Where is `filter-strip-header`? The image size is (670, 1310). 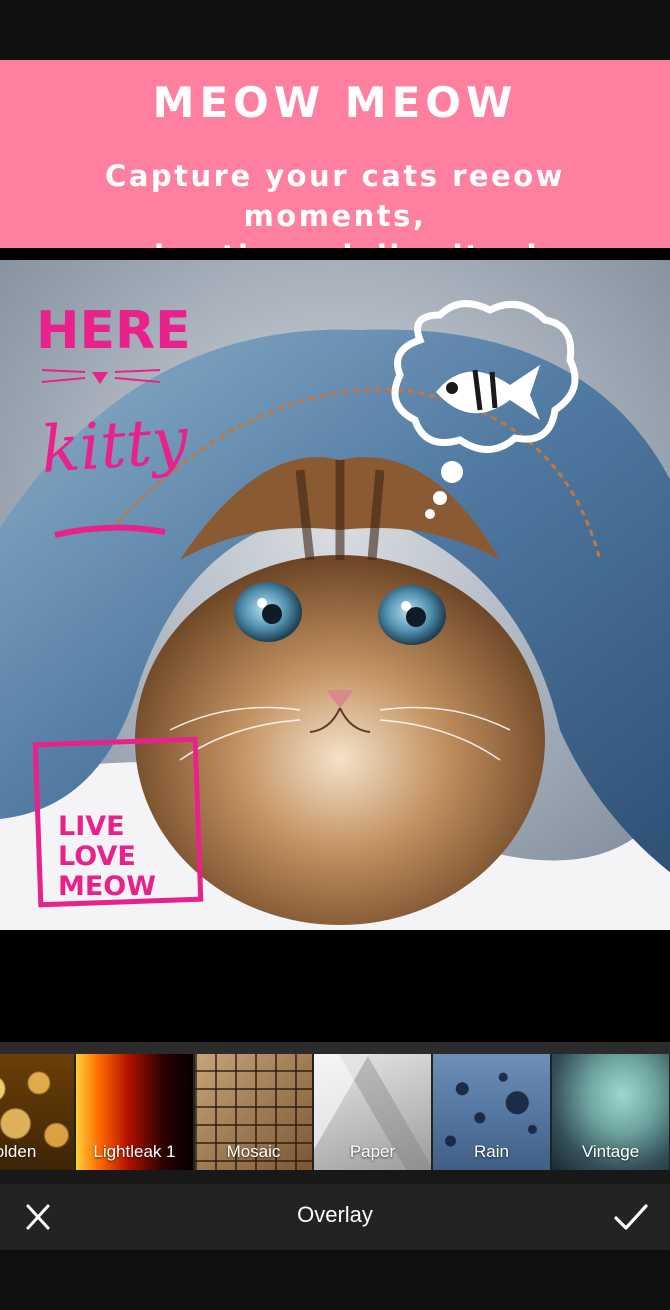
filter-strip-header is located at coordinates (335, 1048).